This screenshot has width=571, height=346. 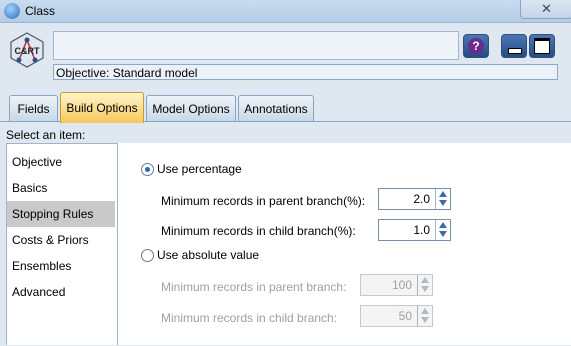 I want to click on list-item-basics: Basics, so click(x=61, y=188).